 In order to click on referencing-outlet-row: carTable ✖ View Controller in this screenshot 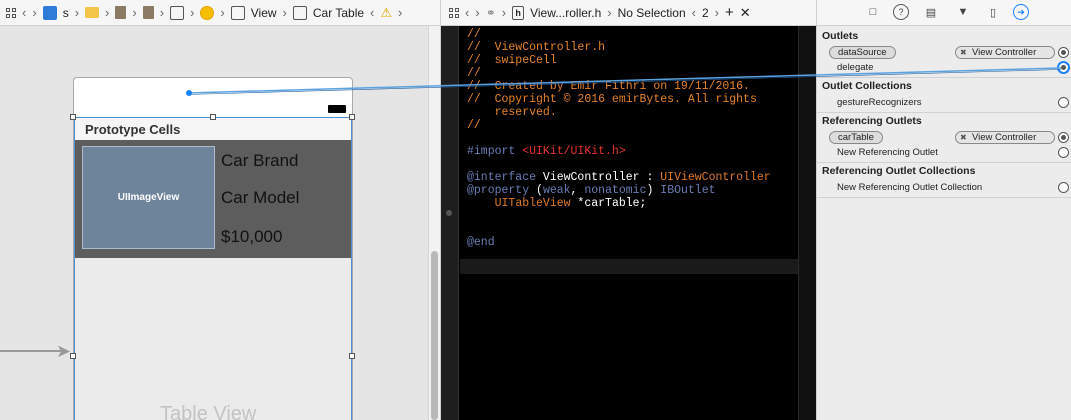, I will do `click(944, 137)`.